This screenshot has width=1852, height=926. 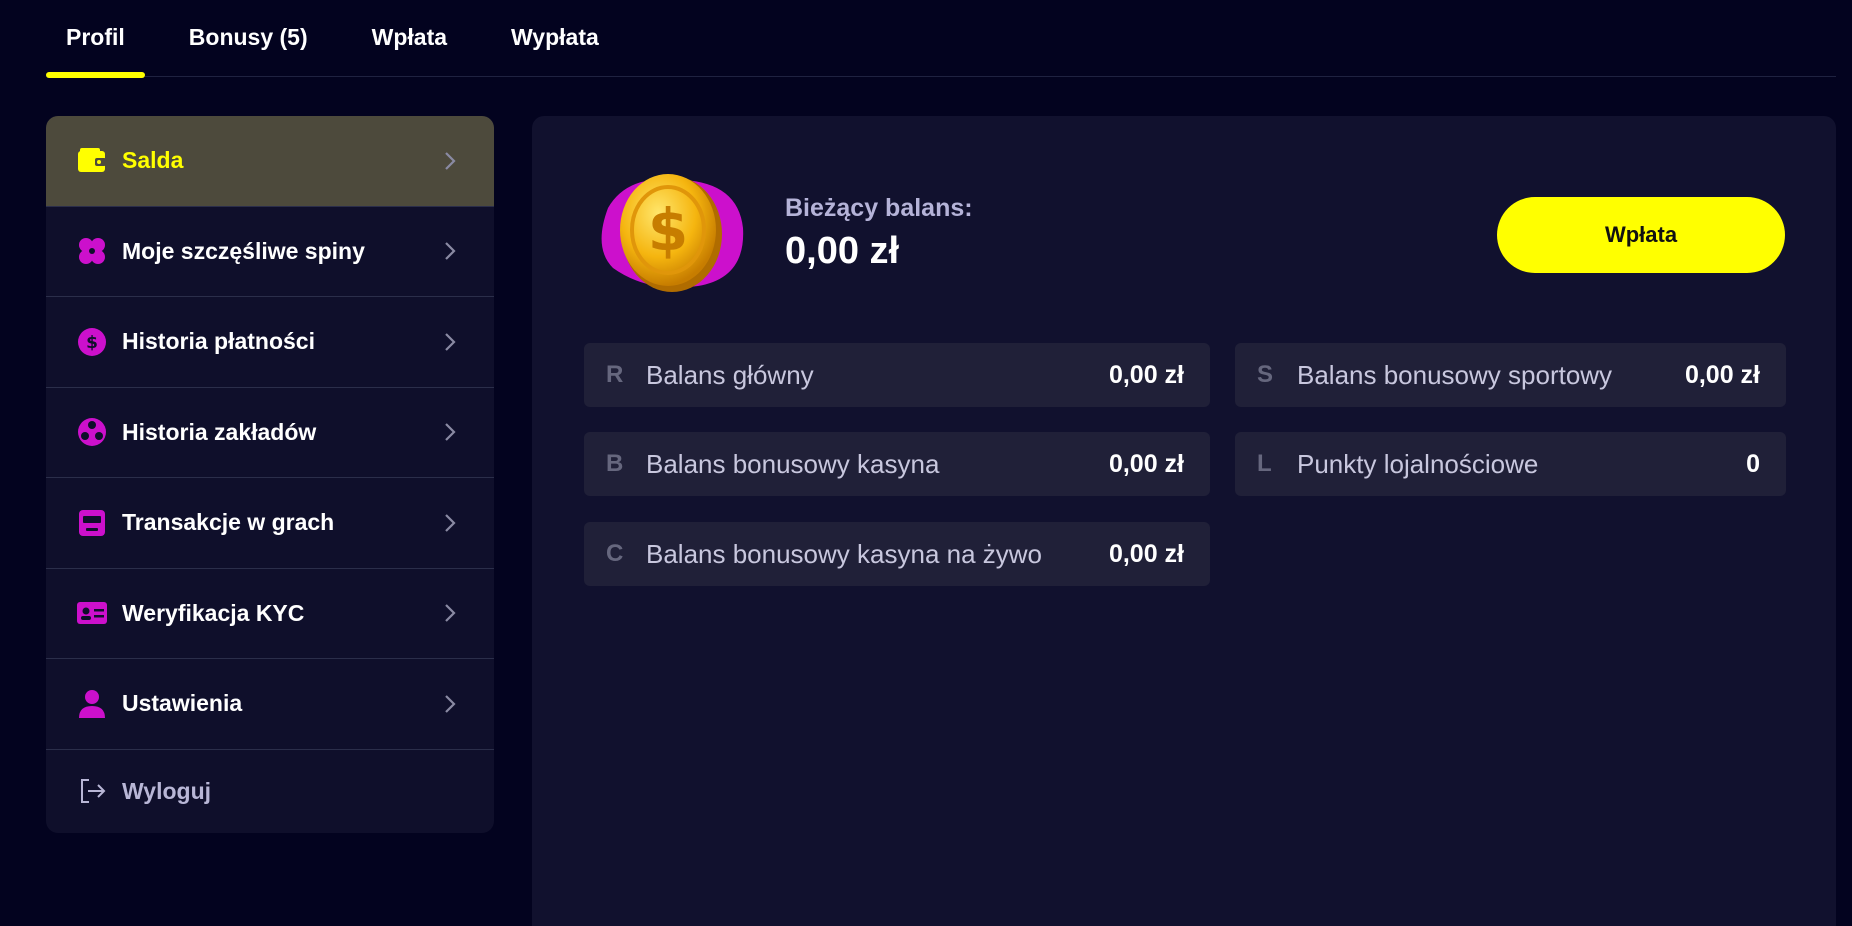 I want to click on dollar-icon: $, so click(x=92, y=342).